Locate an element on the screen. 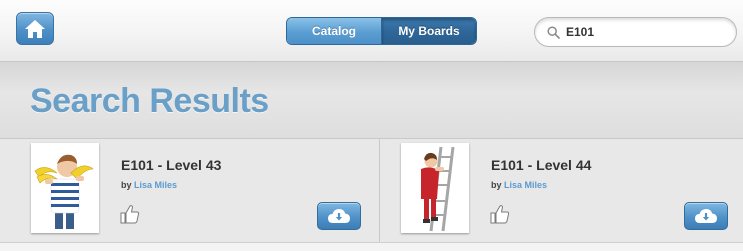 The height and width of the screenshot is (251, 743). board-title: E101 - Level 43 is located at coordinates (171, 165).